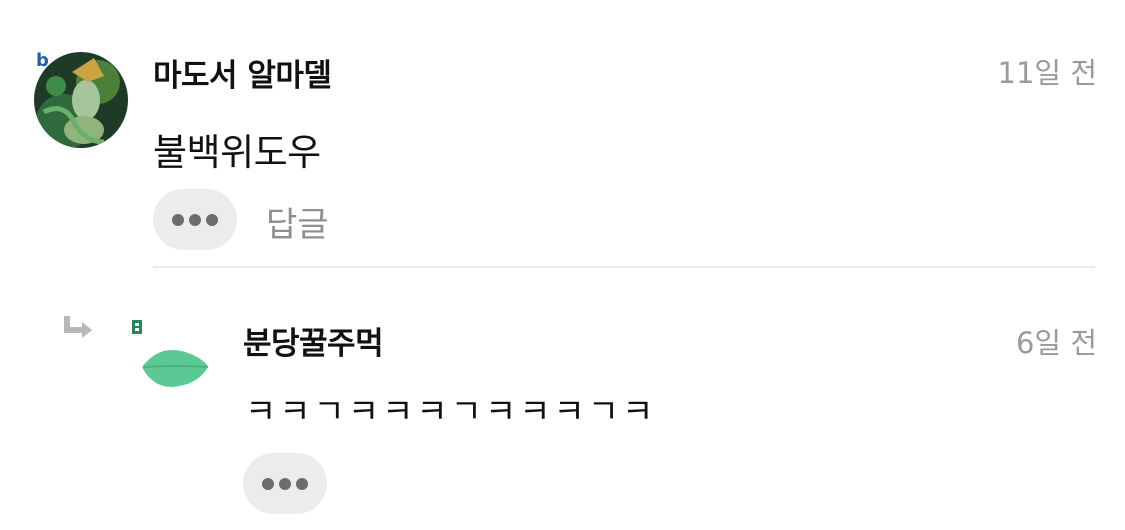  I want to click on comment-text: ㅋㅋㄱㅋㅋㅋㄱㅋㅋㅋㄱㅋ, so click(451, 412).